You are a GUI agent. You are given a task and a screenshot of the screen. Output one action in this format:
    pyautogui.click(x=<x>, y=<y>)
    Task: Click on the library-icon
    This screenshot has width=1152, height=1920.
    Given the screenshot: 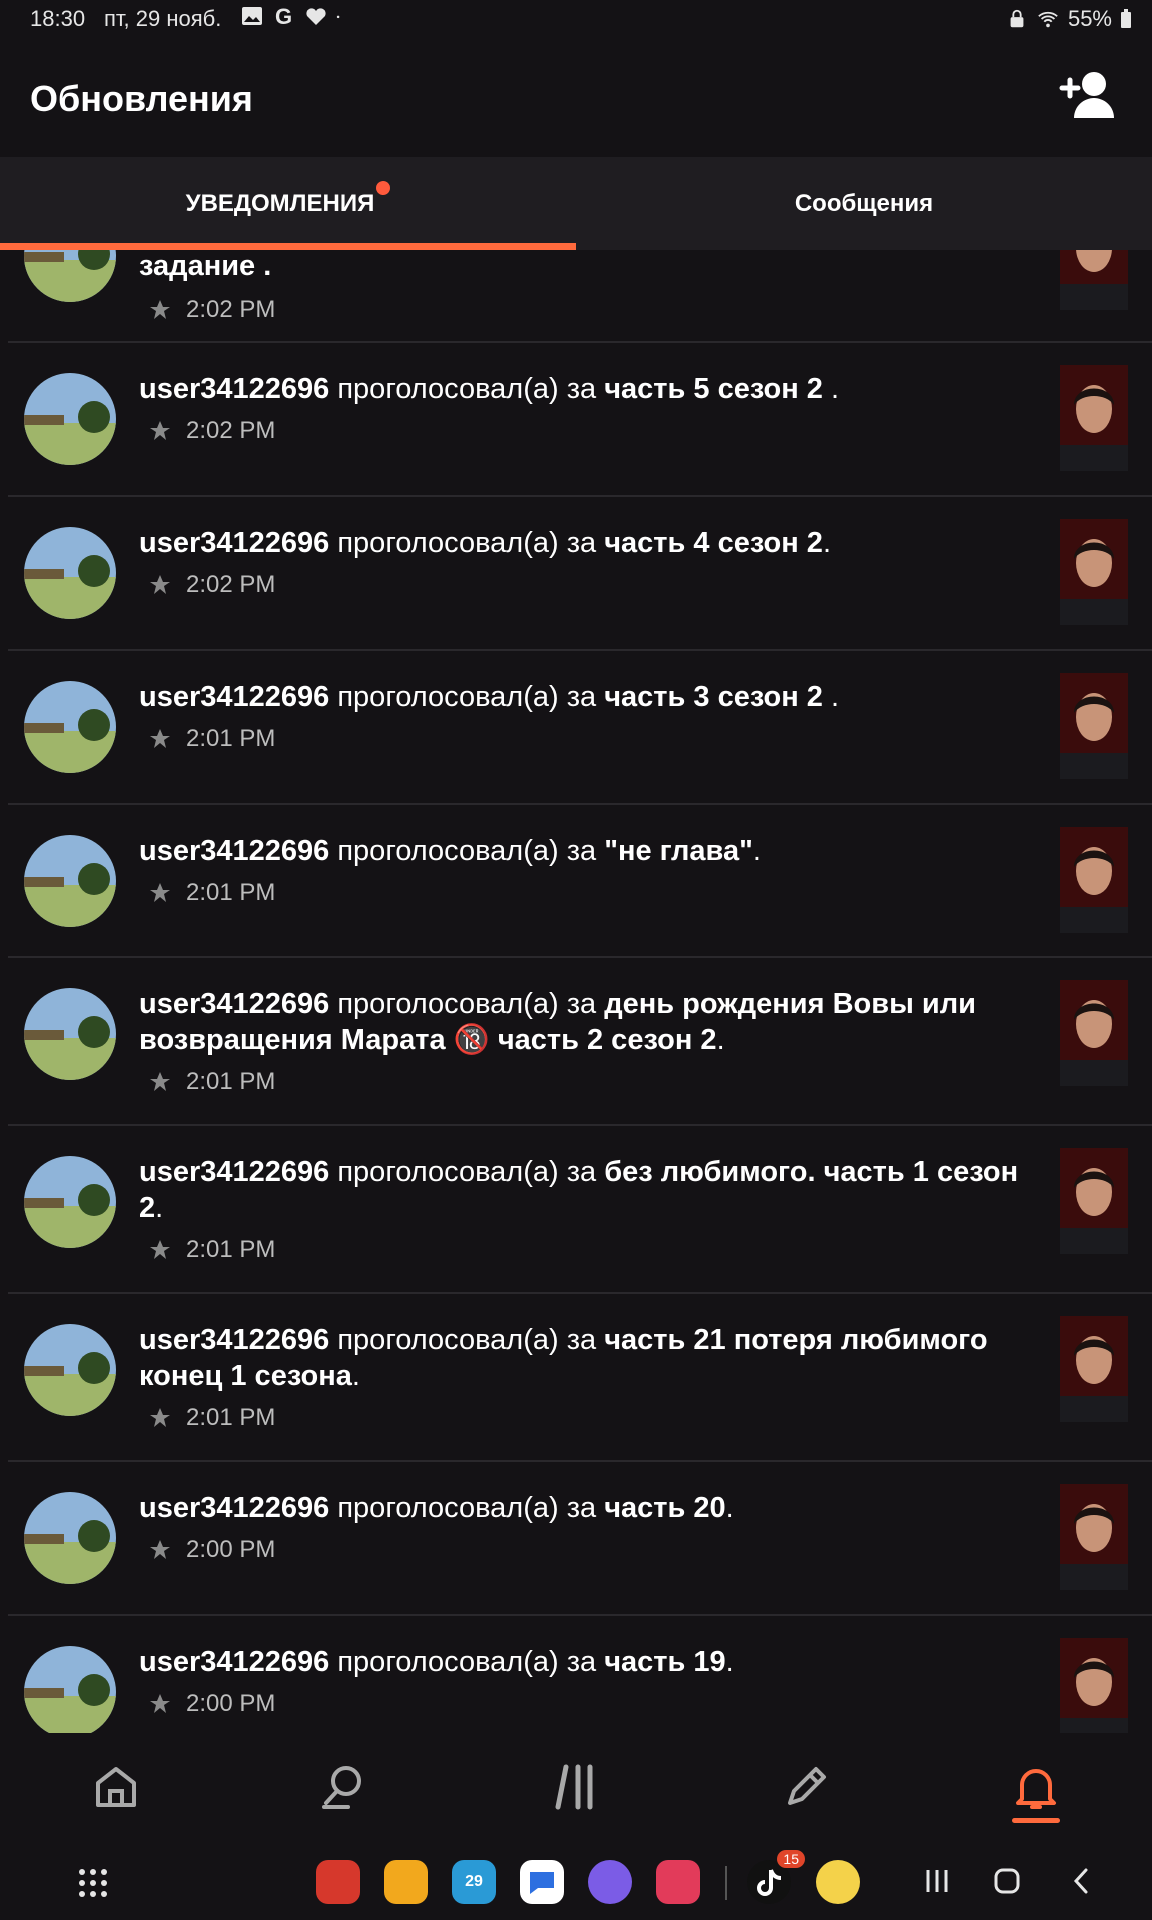 What is the action you would take?
    pyautogui.click(x=574, y=1787)
    